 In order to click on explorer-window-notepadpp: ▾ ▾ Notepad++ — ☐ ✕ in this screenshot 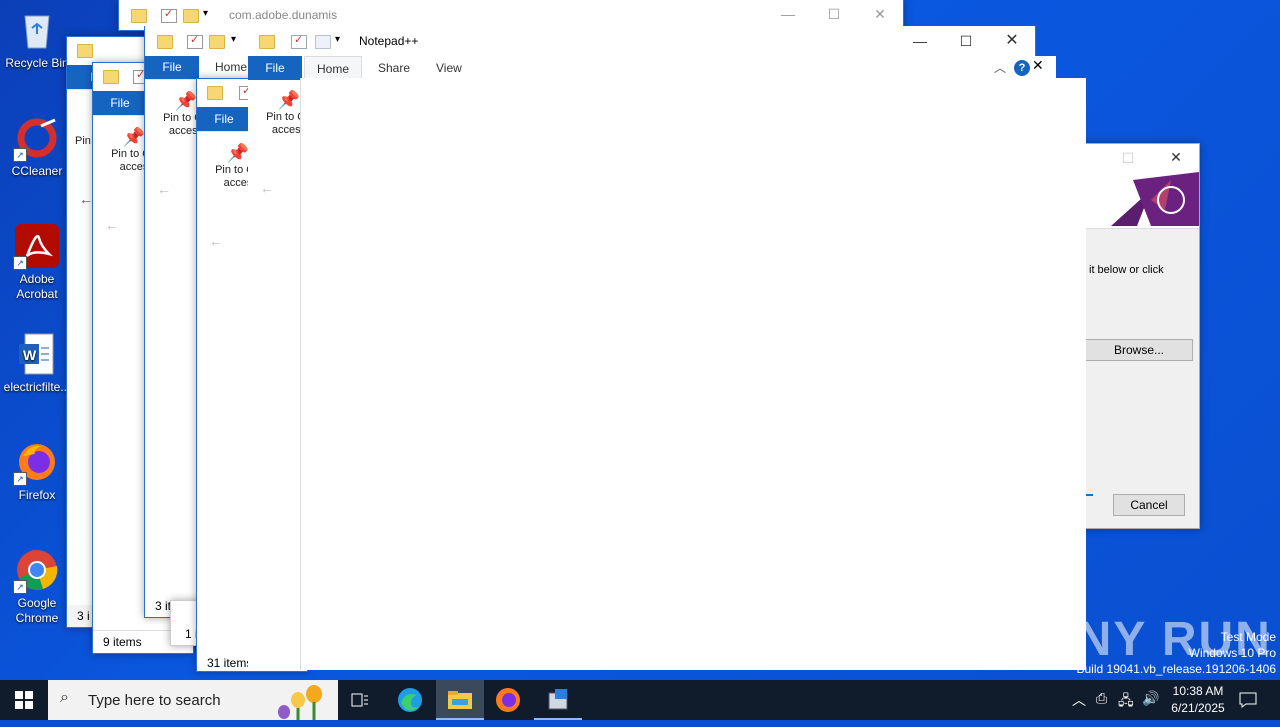, I will do `click(590, 41)`.